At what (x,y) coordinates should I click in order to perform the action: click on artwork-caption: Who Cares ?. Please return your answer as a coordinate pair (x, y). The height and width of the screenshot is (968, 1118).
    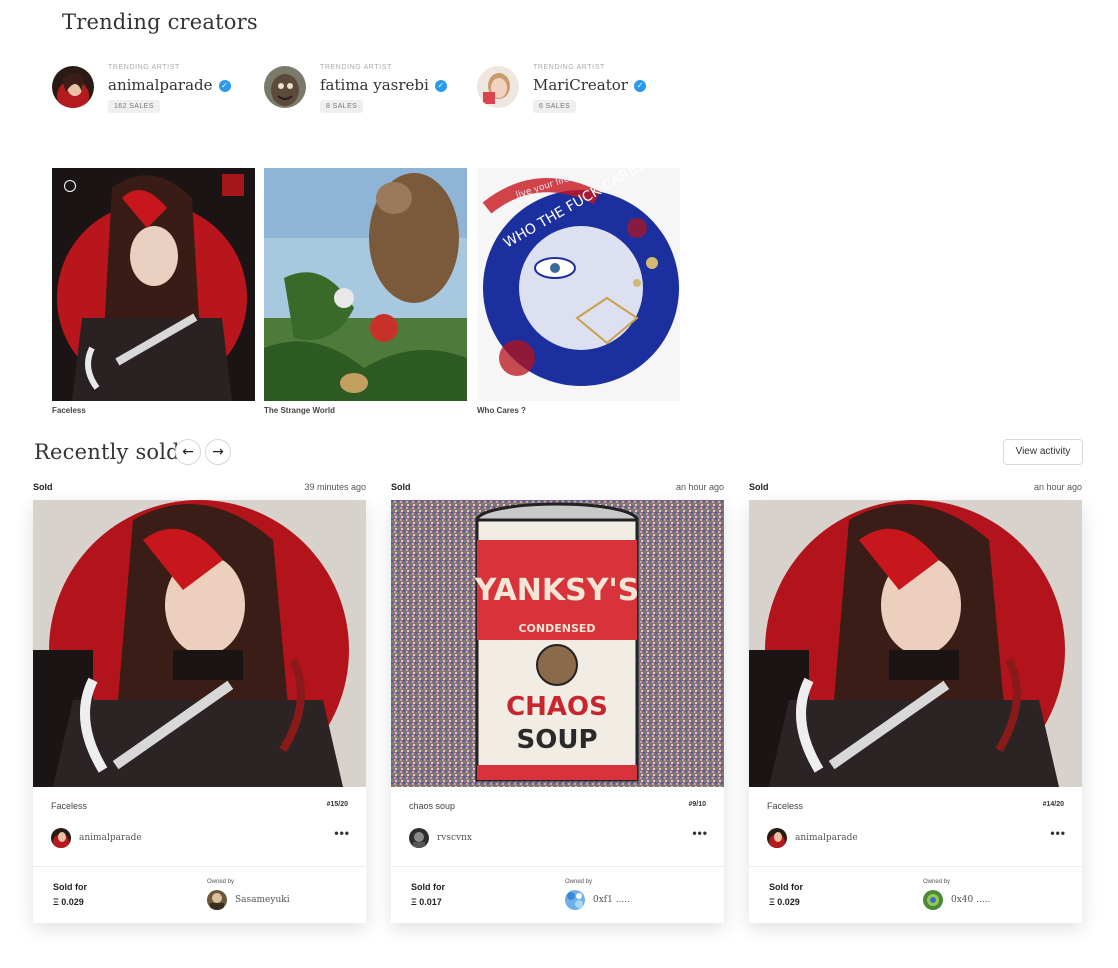
    Looking at the image, I should click on (501, 410).